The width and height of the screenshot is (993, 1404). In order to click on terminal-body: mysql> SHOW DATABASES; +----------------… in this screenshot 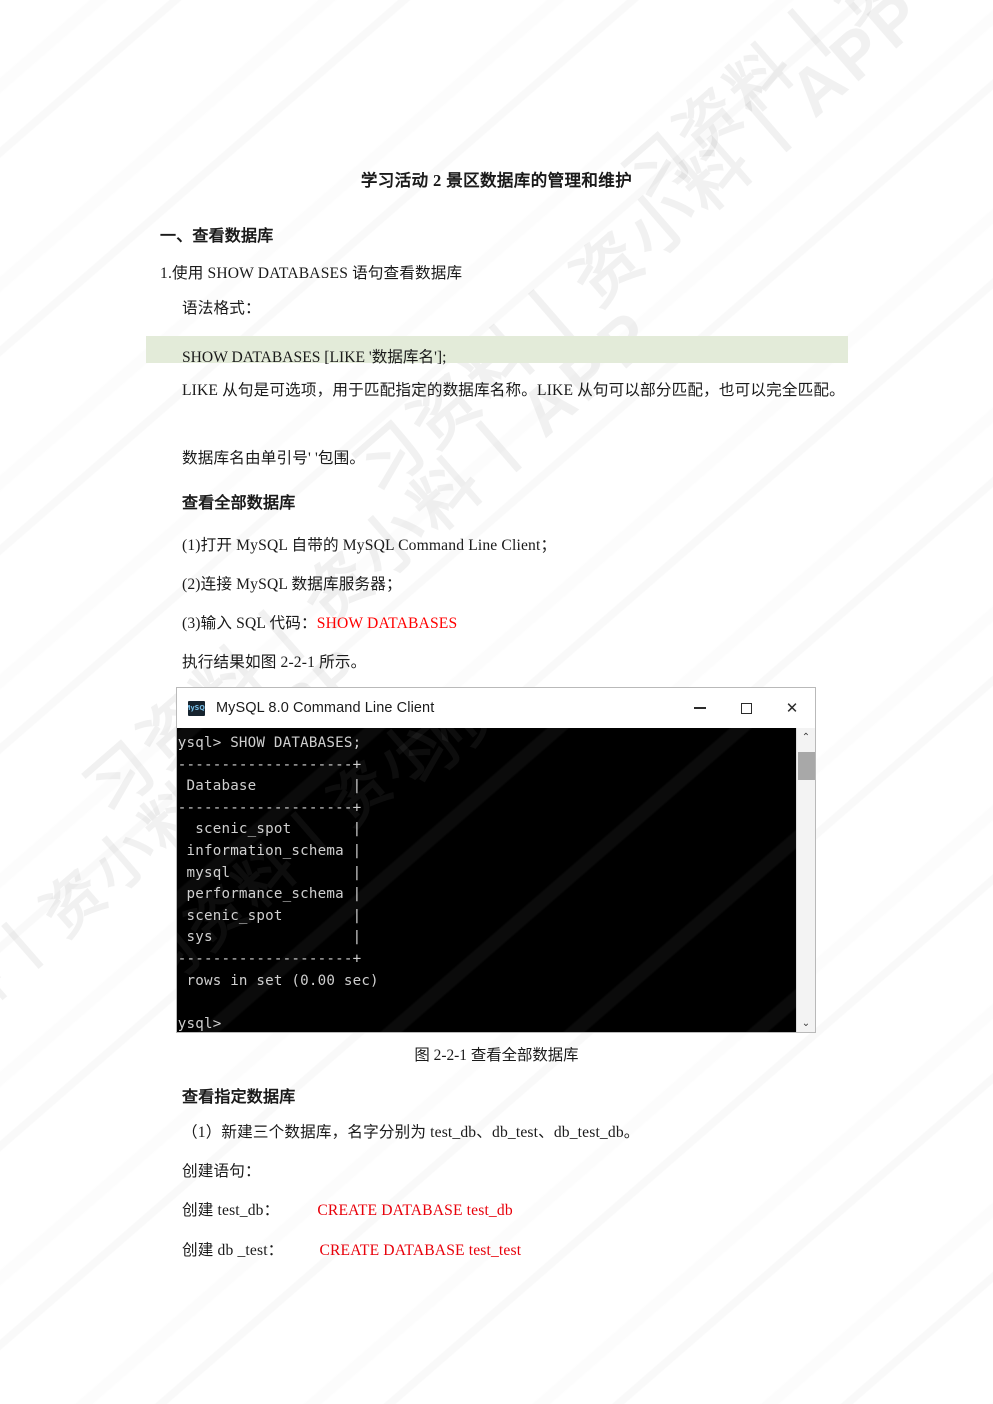, I will do `click(496, 880)`.